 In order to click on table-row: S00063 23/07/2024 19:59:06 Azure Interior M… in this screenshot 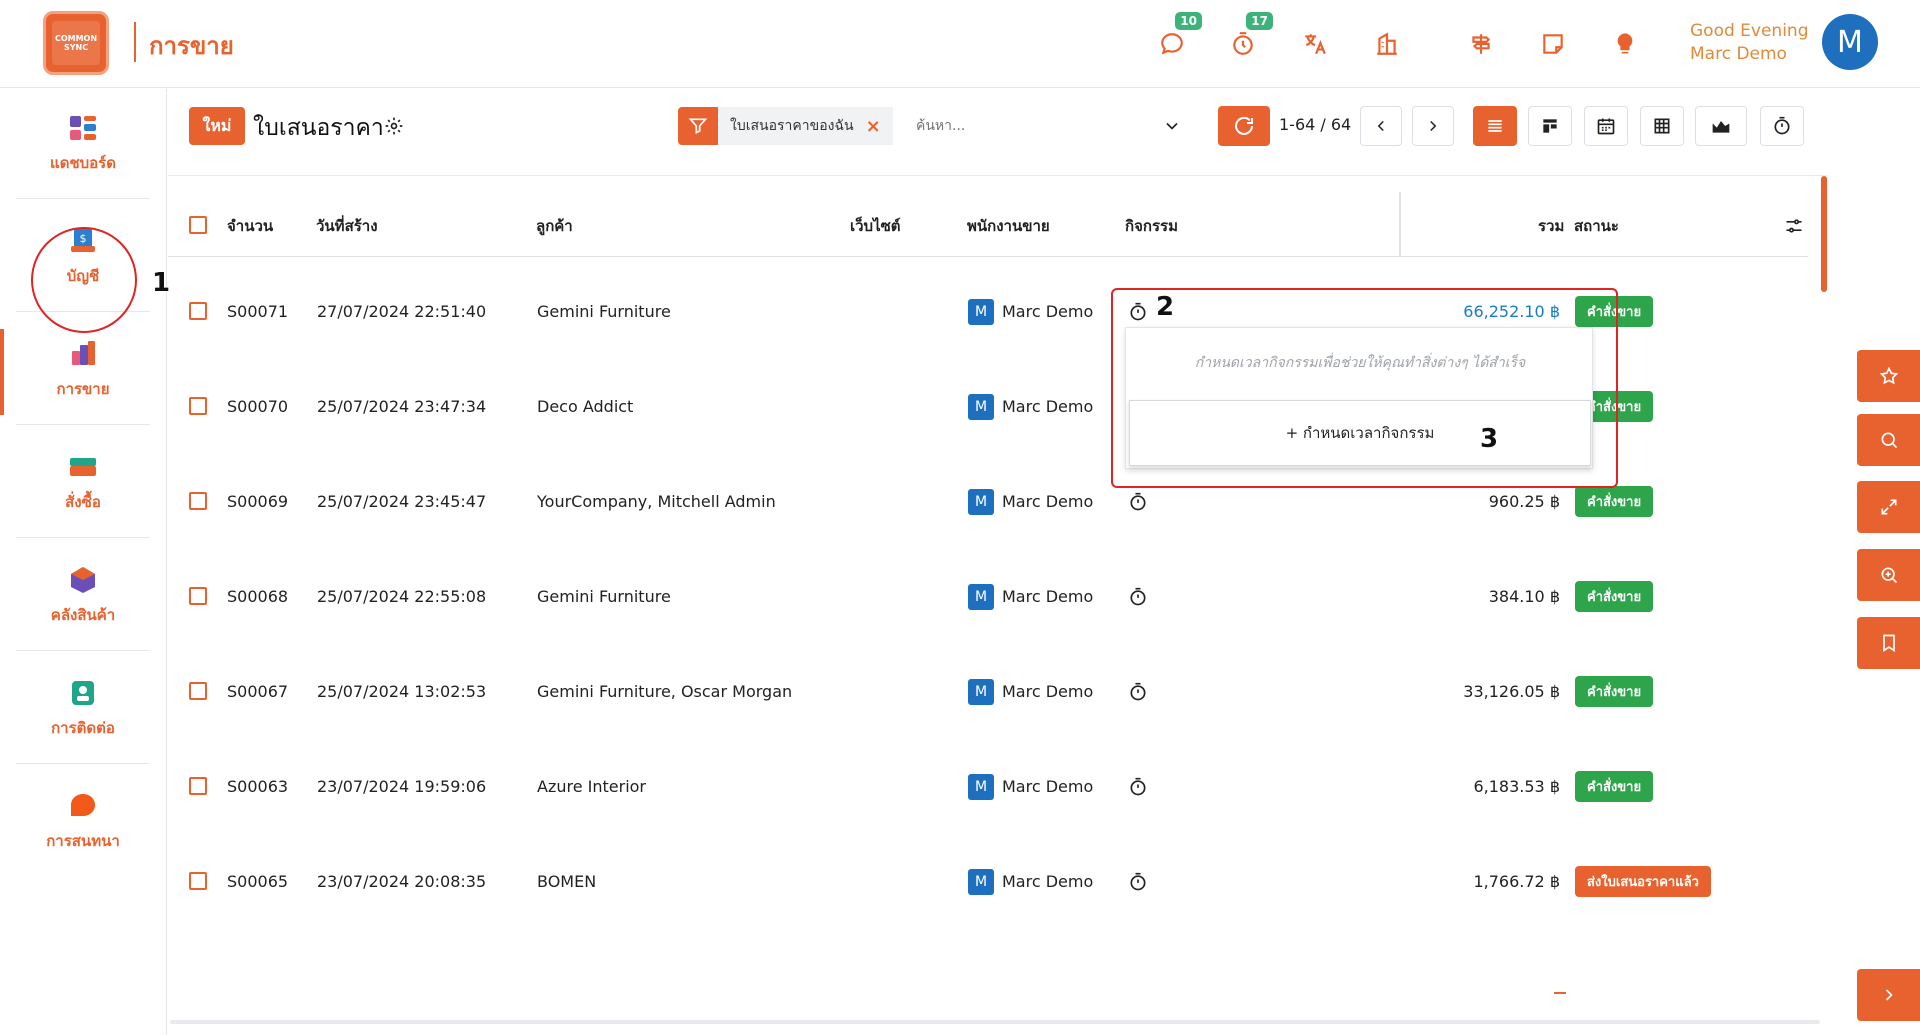, I will do `click(988, 786)`.